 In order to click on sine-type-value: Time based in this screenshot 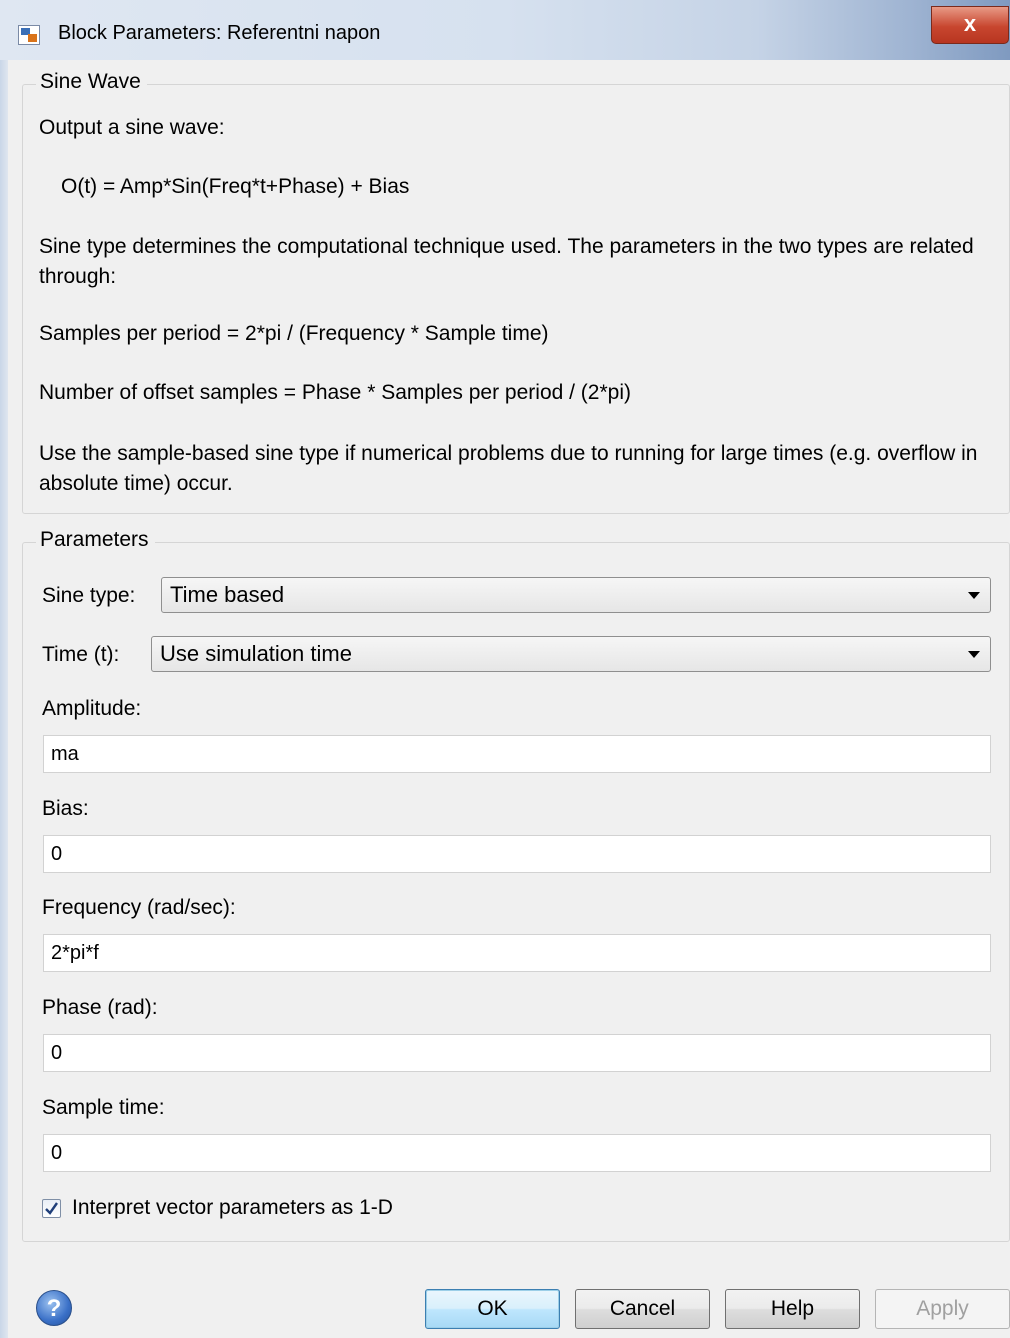, I will do `click(227, 594)`.